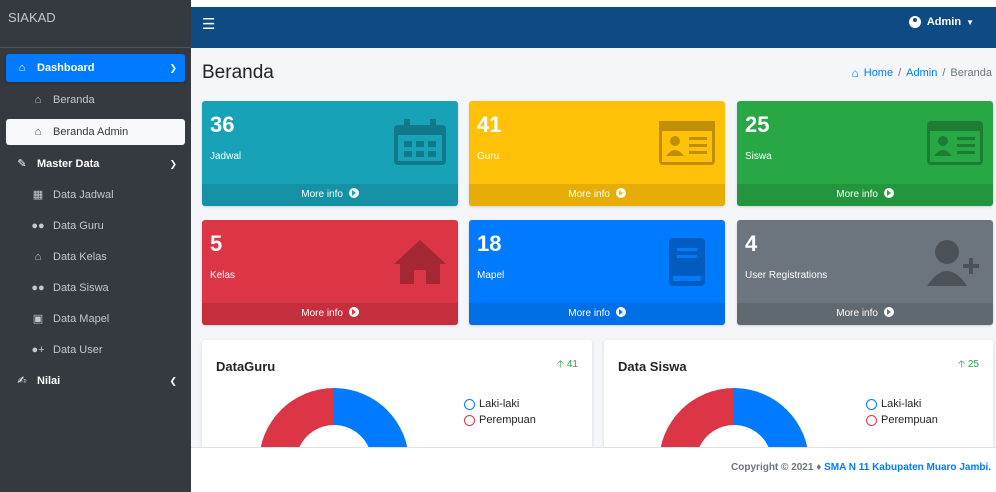 The width and height of the screenshot is (996, 492). I want to click on user-menu: Admin ▼, so click(941, 22).